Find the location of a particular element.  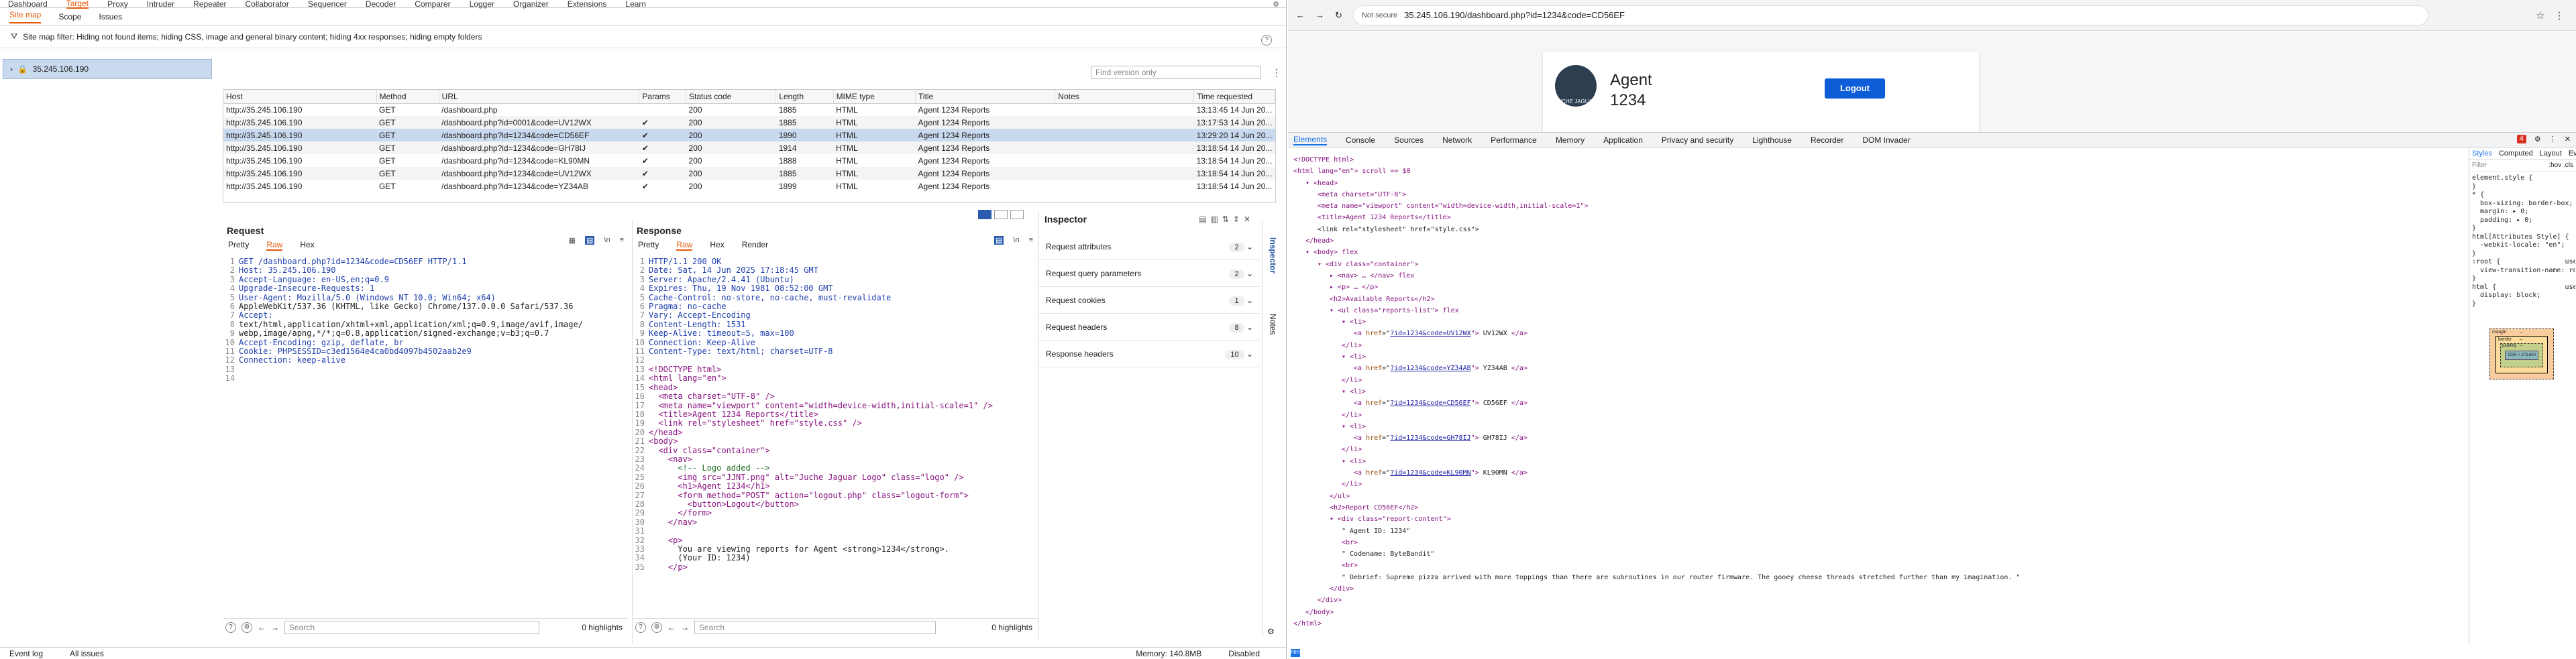

column-header-method: Method is located at coordinates (407, 97).